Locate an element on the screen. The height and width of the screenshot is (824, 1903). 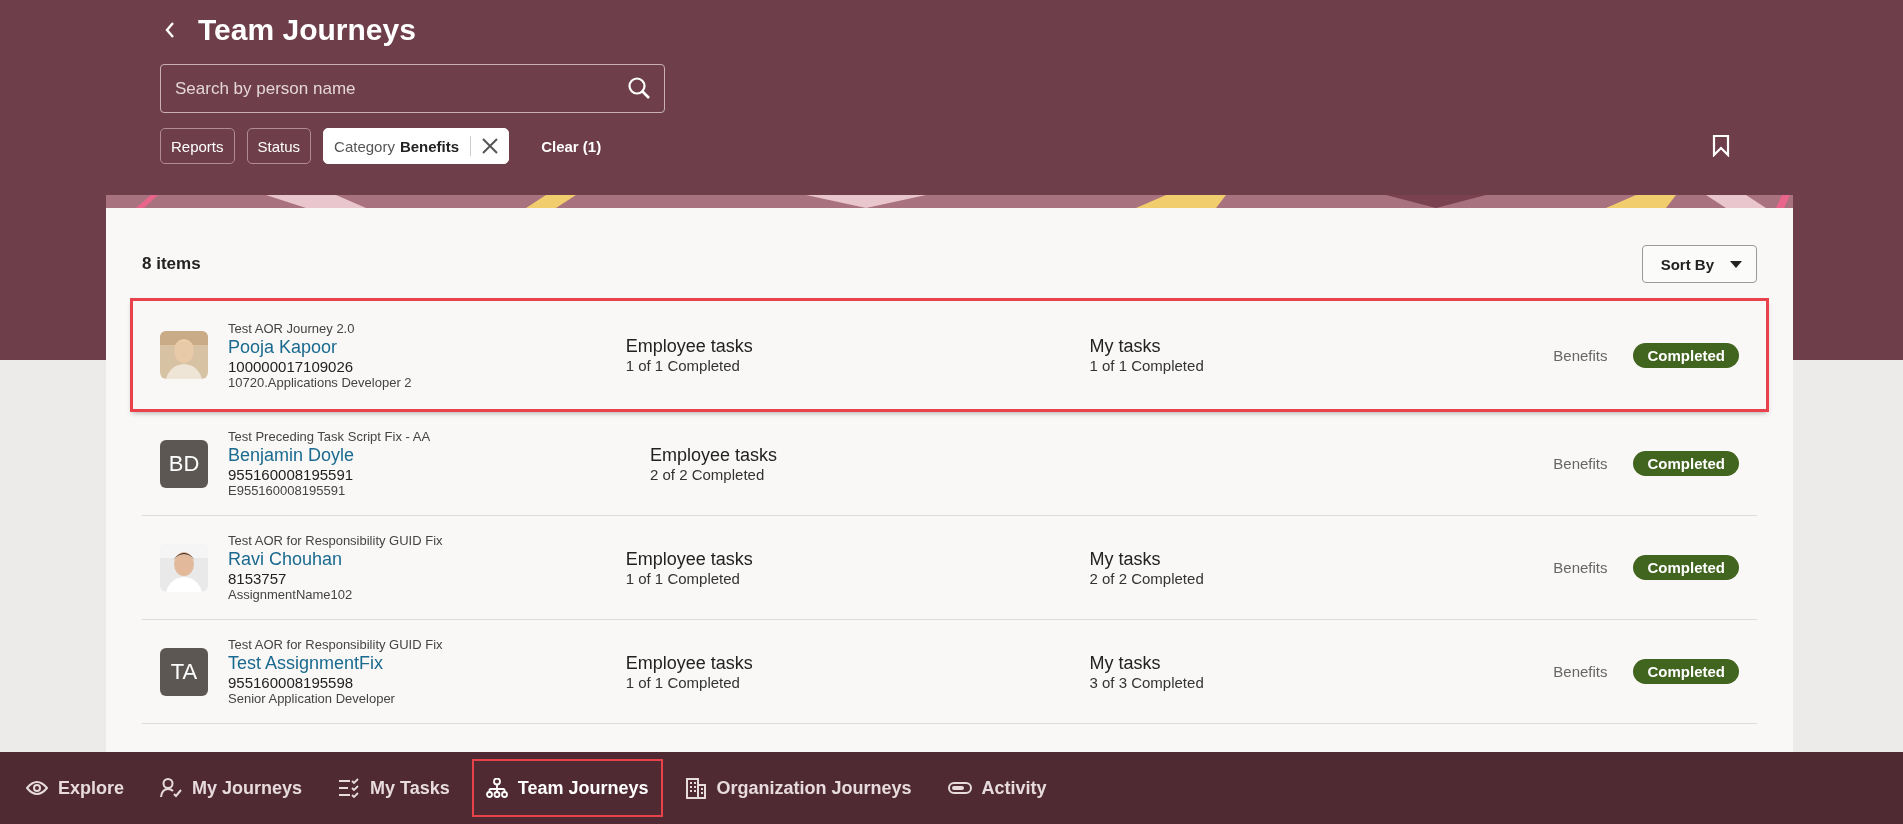
hierarchy-icon is located at coordinates (496, 788).